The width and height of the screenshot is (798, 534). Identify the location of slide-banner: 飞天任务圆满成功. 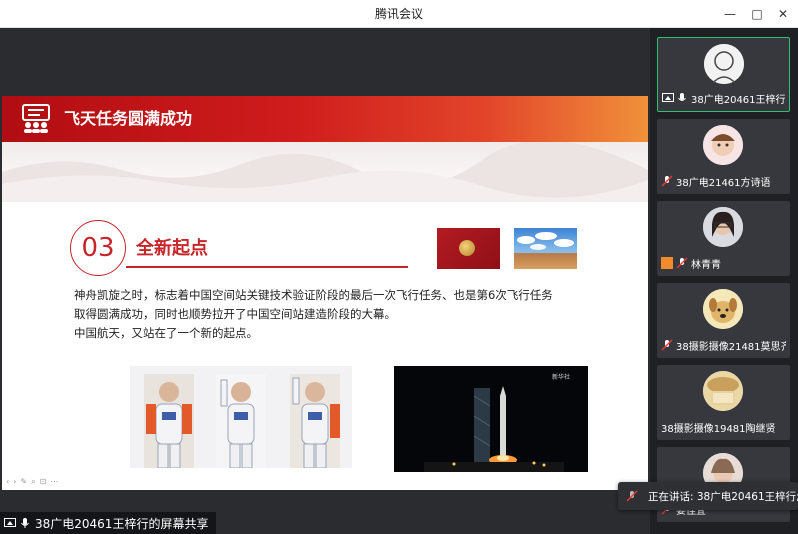
(325, 119).